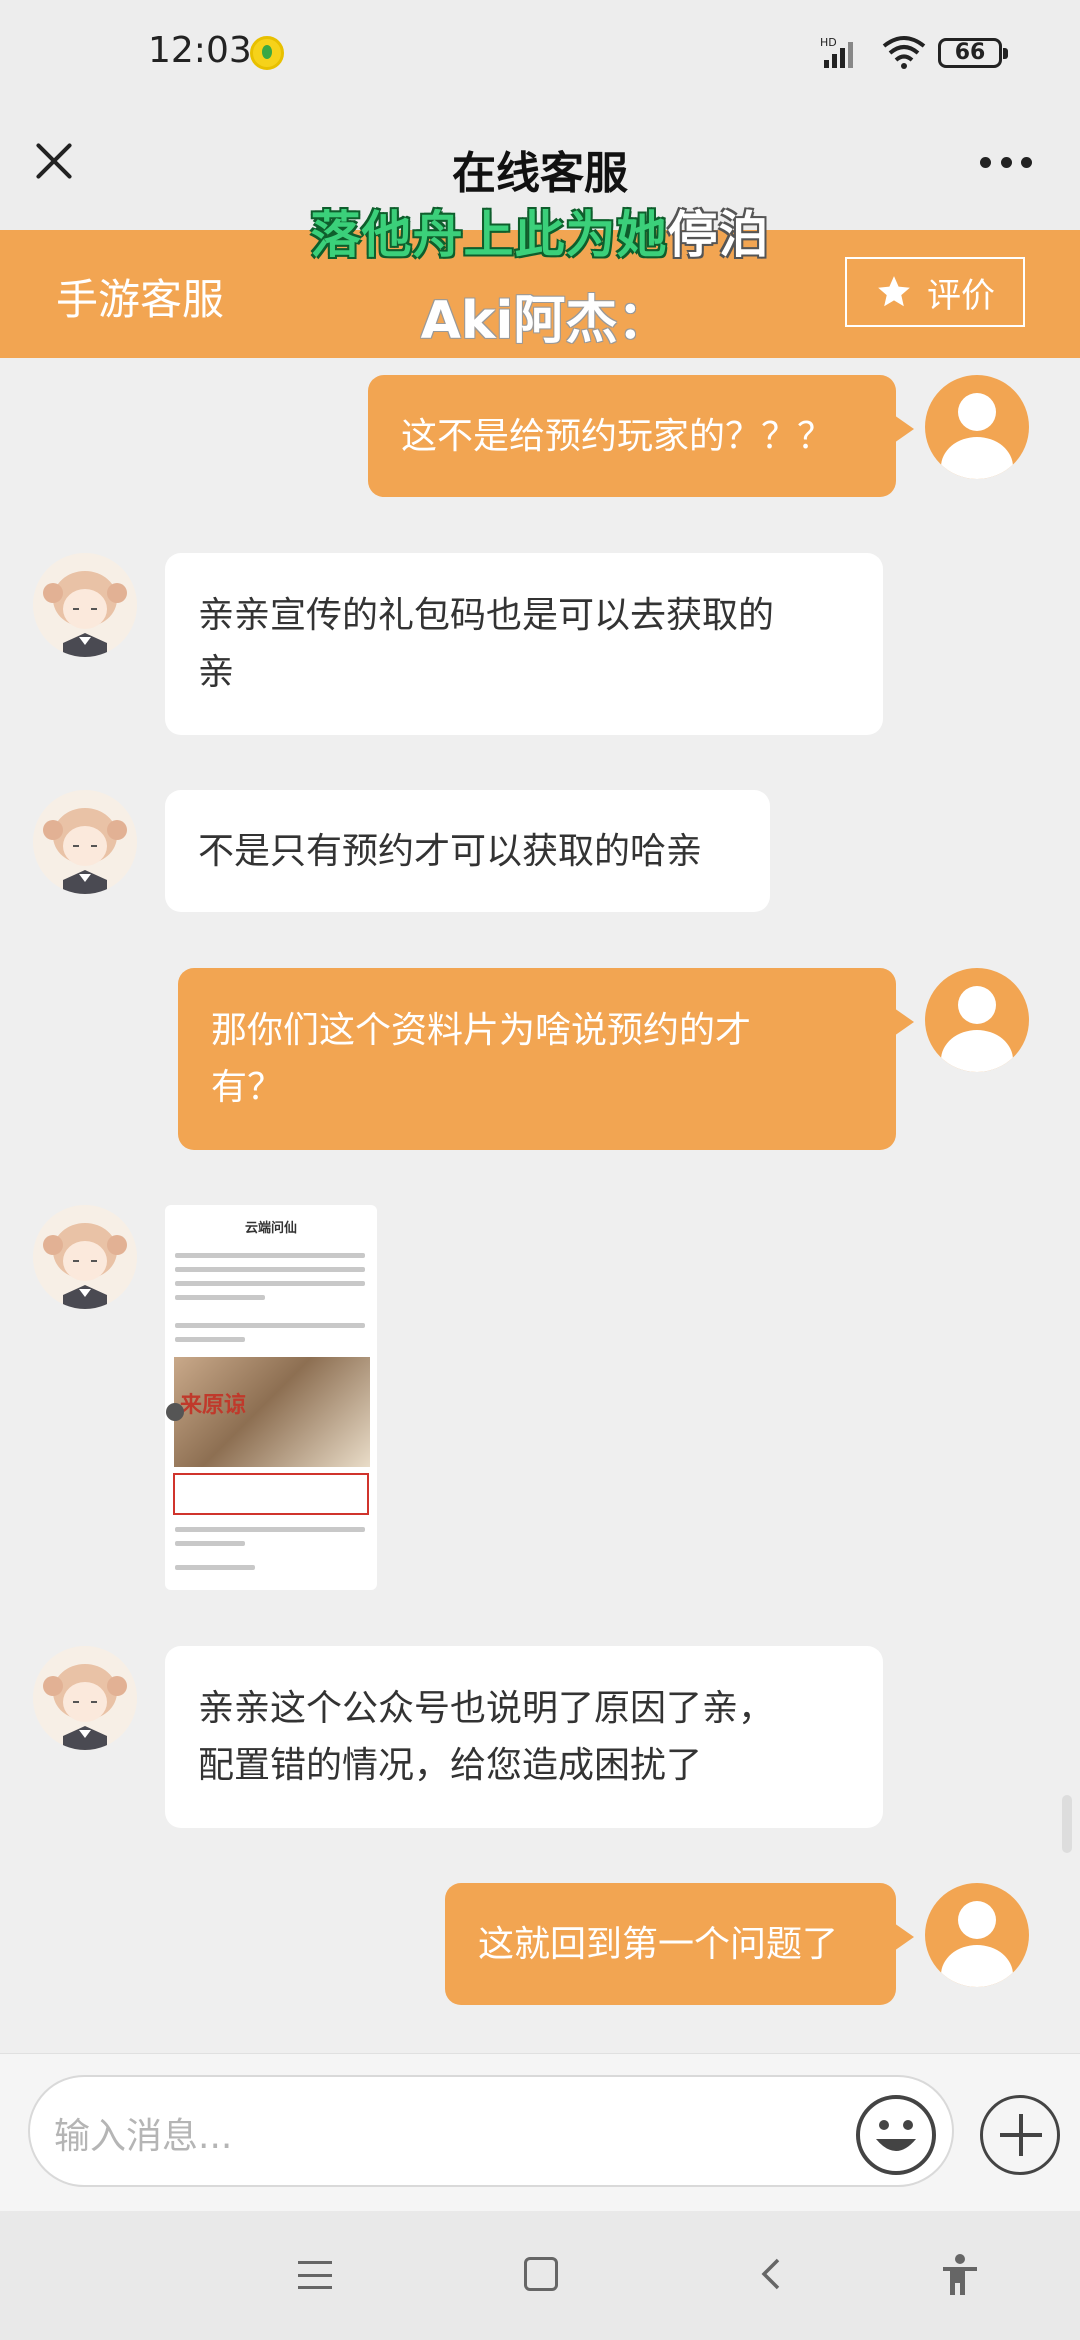 This screenshot has width=1080, height=2340. What do you see at coordinates (1067, 1824) in the screenshot?
I see `scrollbar` at bounding box center [1067, 1824].